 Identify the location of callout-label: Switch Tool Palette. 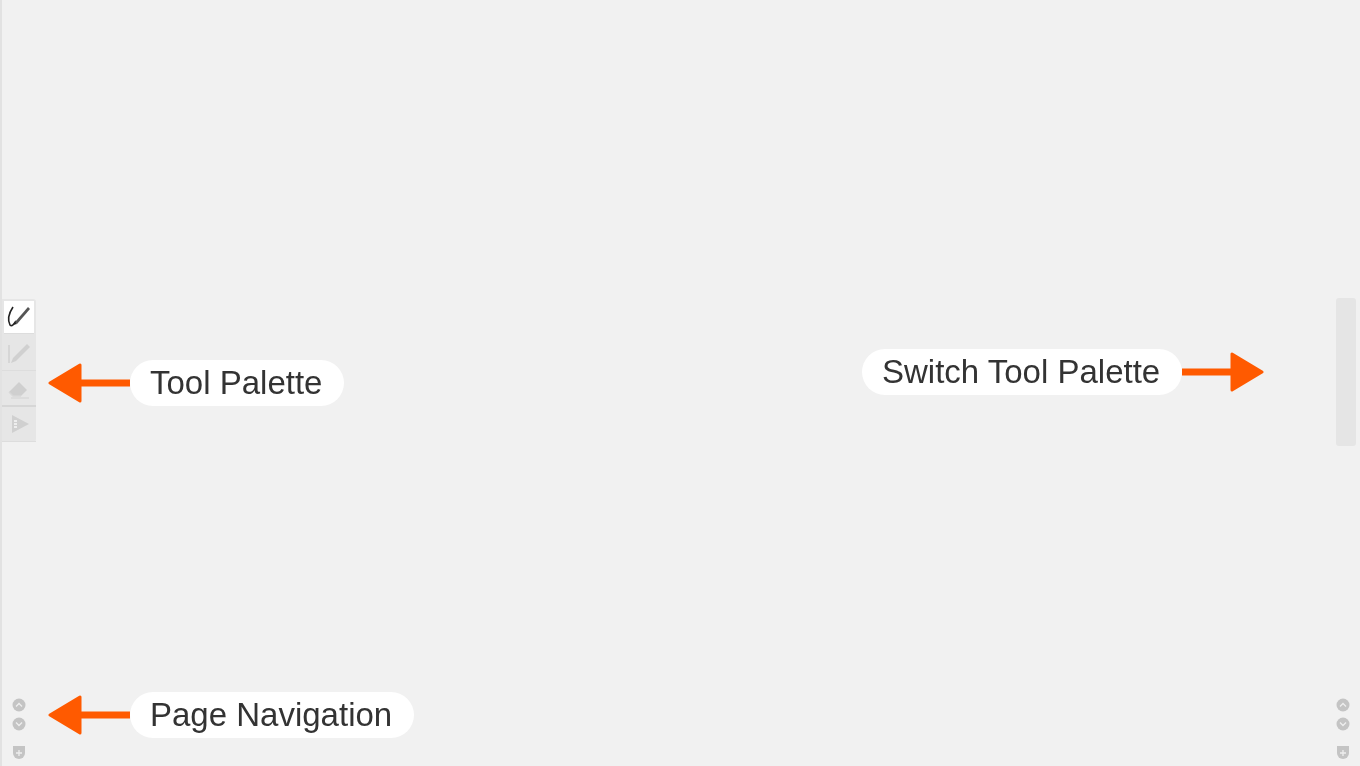
(1022, 372).